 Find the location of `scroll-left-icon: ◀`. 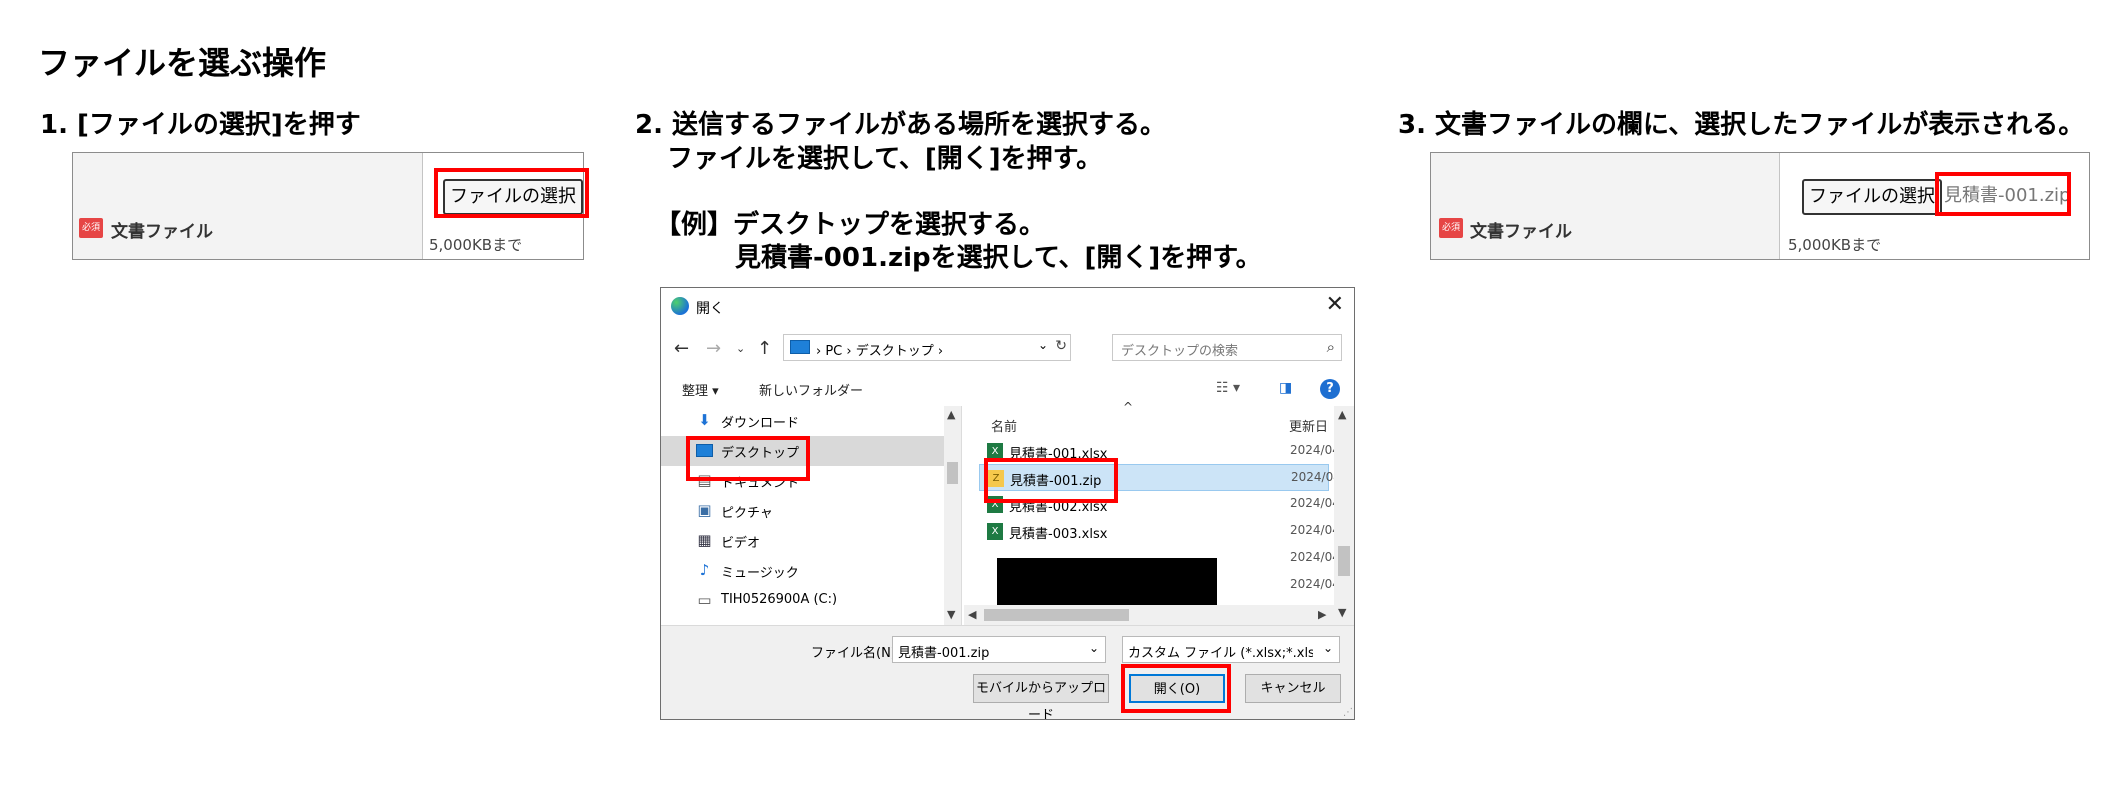

scroll-left-icon: ◀ is located at coordinates (972, 614).